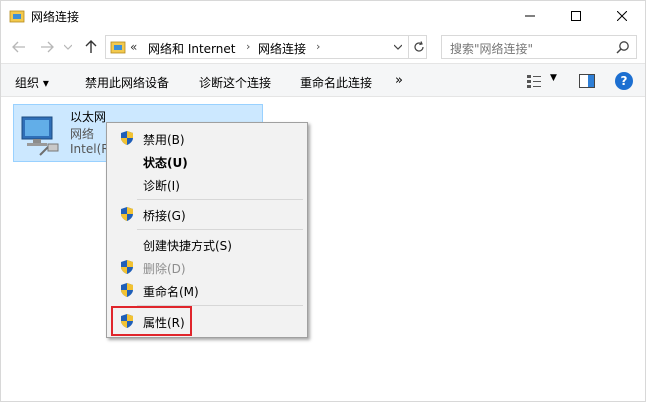  Describe the element at coordinates (55, 17) in the screenshot. I see `window-title: 网络连接` at that location.